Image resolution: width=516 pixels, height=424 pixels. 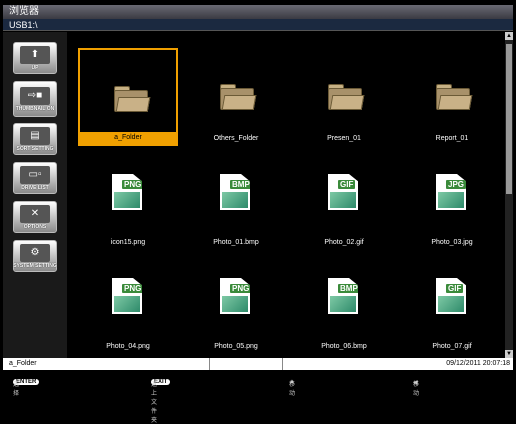 I want to click on file-item: BMP Photo_06.bmp, so click(x=344, y=305).